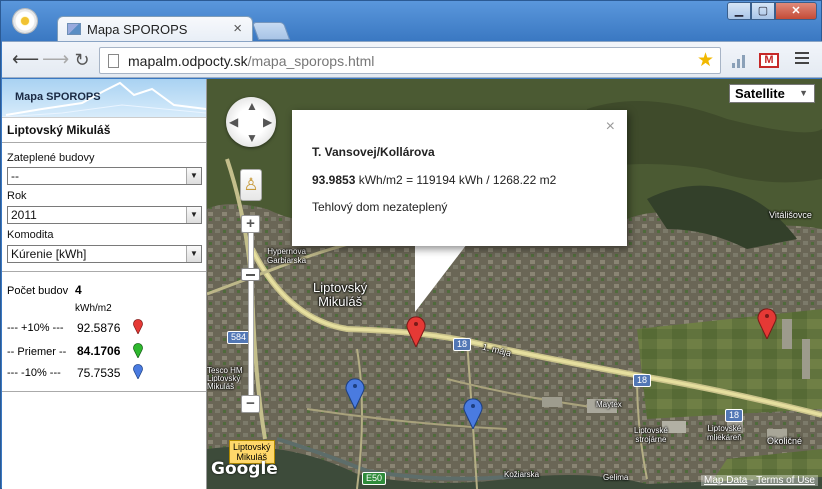  I want to click on street-view-pegman-icon: ♙, so click(251, 185).